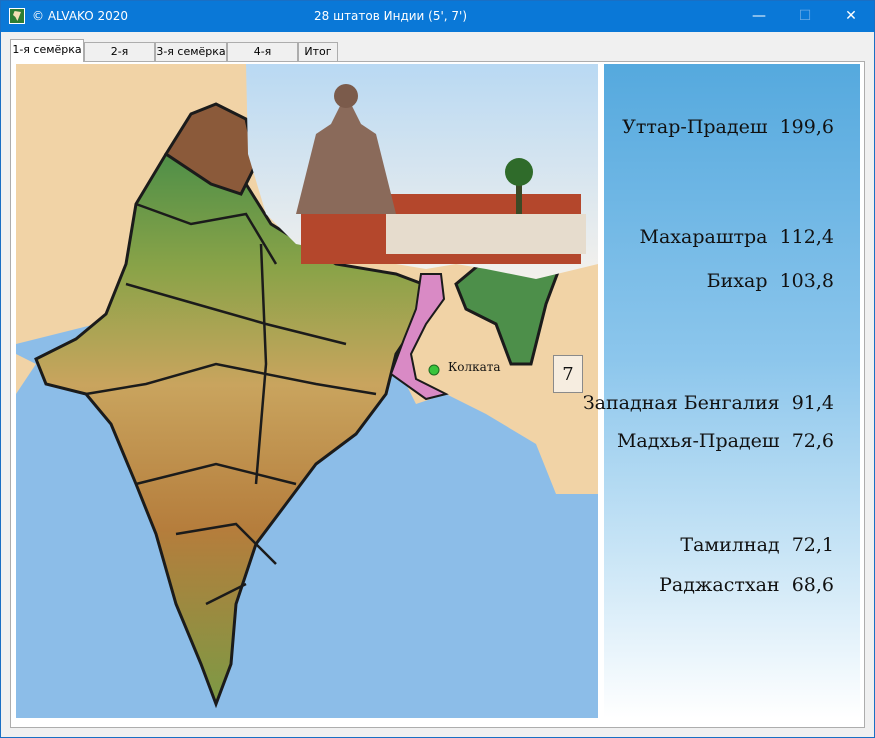 The height and width of the screenshot is (738, 875). I want to click on state-row: Махараштра 112,4, so click(737, 237).